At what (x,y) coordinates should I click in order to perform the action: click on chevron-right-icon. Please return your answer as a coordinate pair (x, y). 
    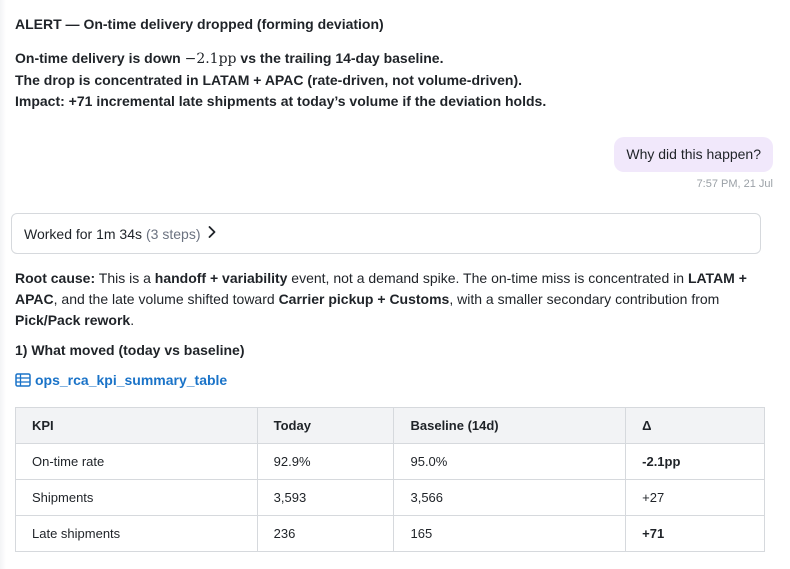
    Looking at the image, I should click on (212, 233).